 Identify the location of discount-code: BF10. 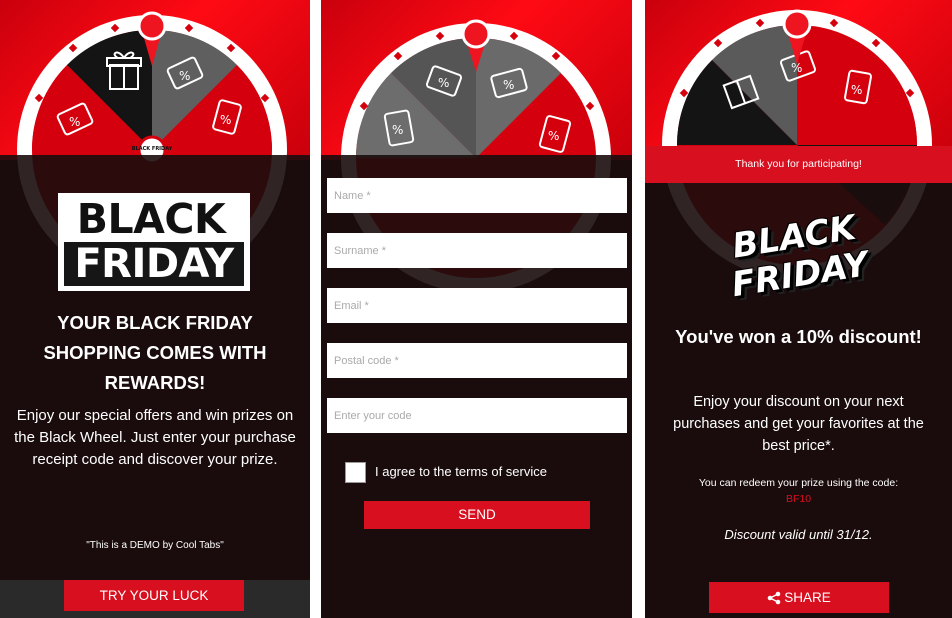
(798, 499).